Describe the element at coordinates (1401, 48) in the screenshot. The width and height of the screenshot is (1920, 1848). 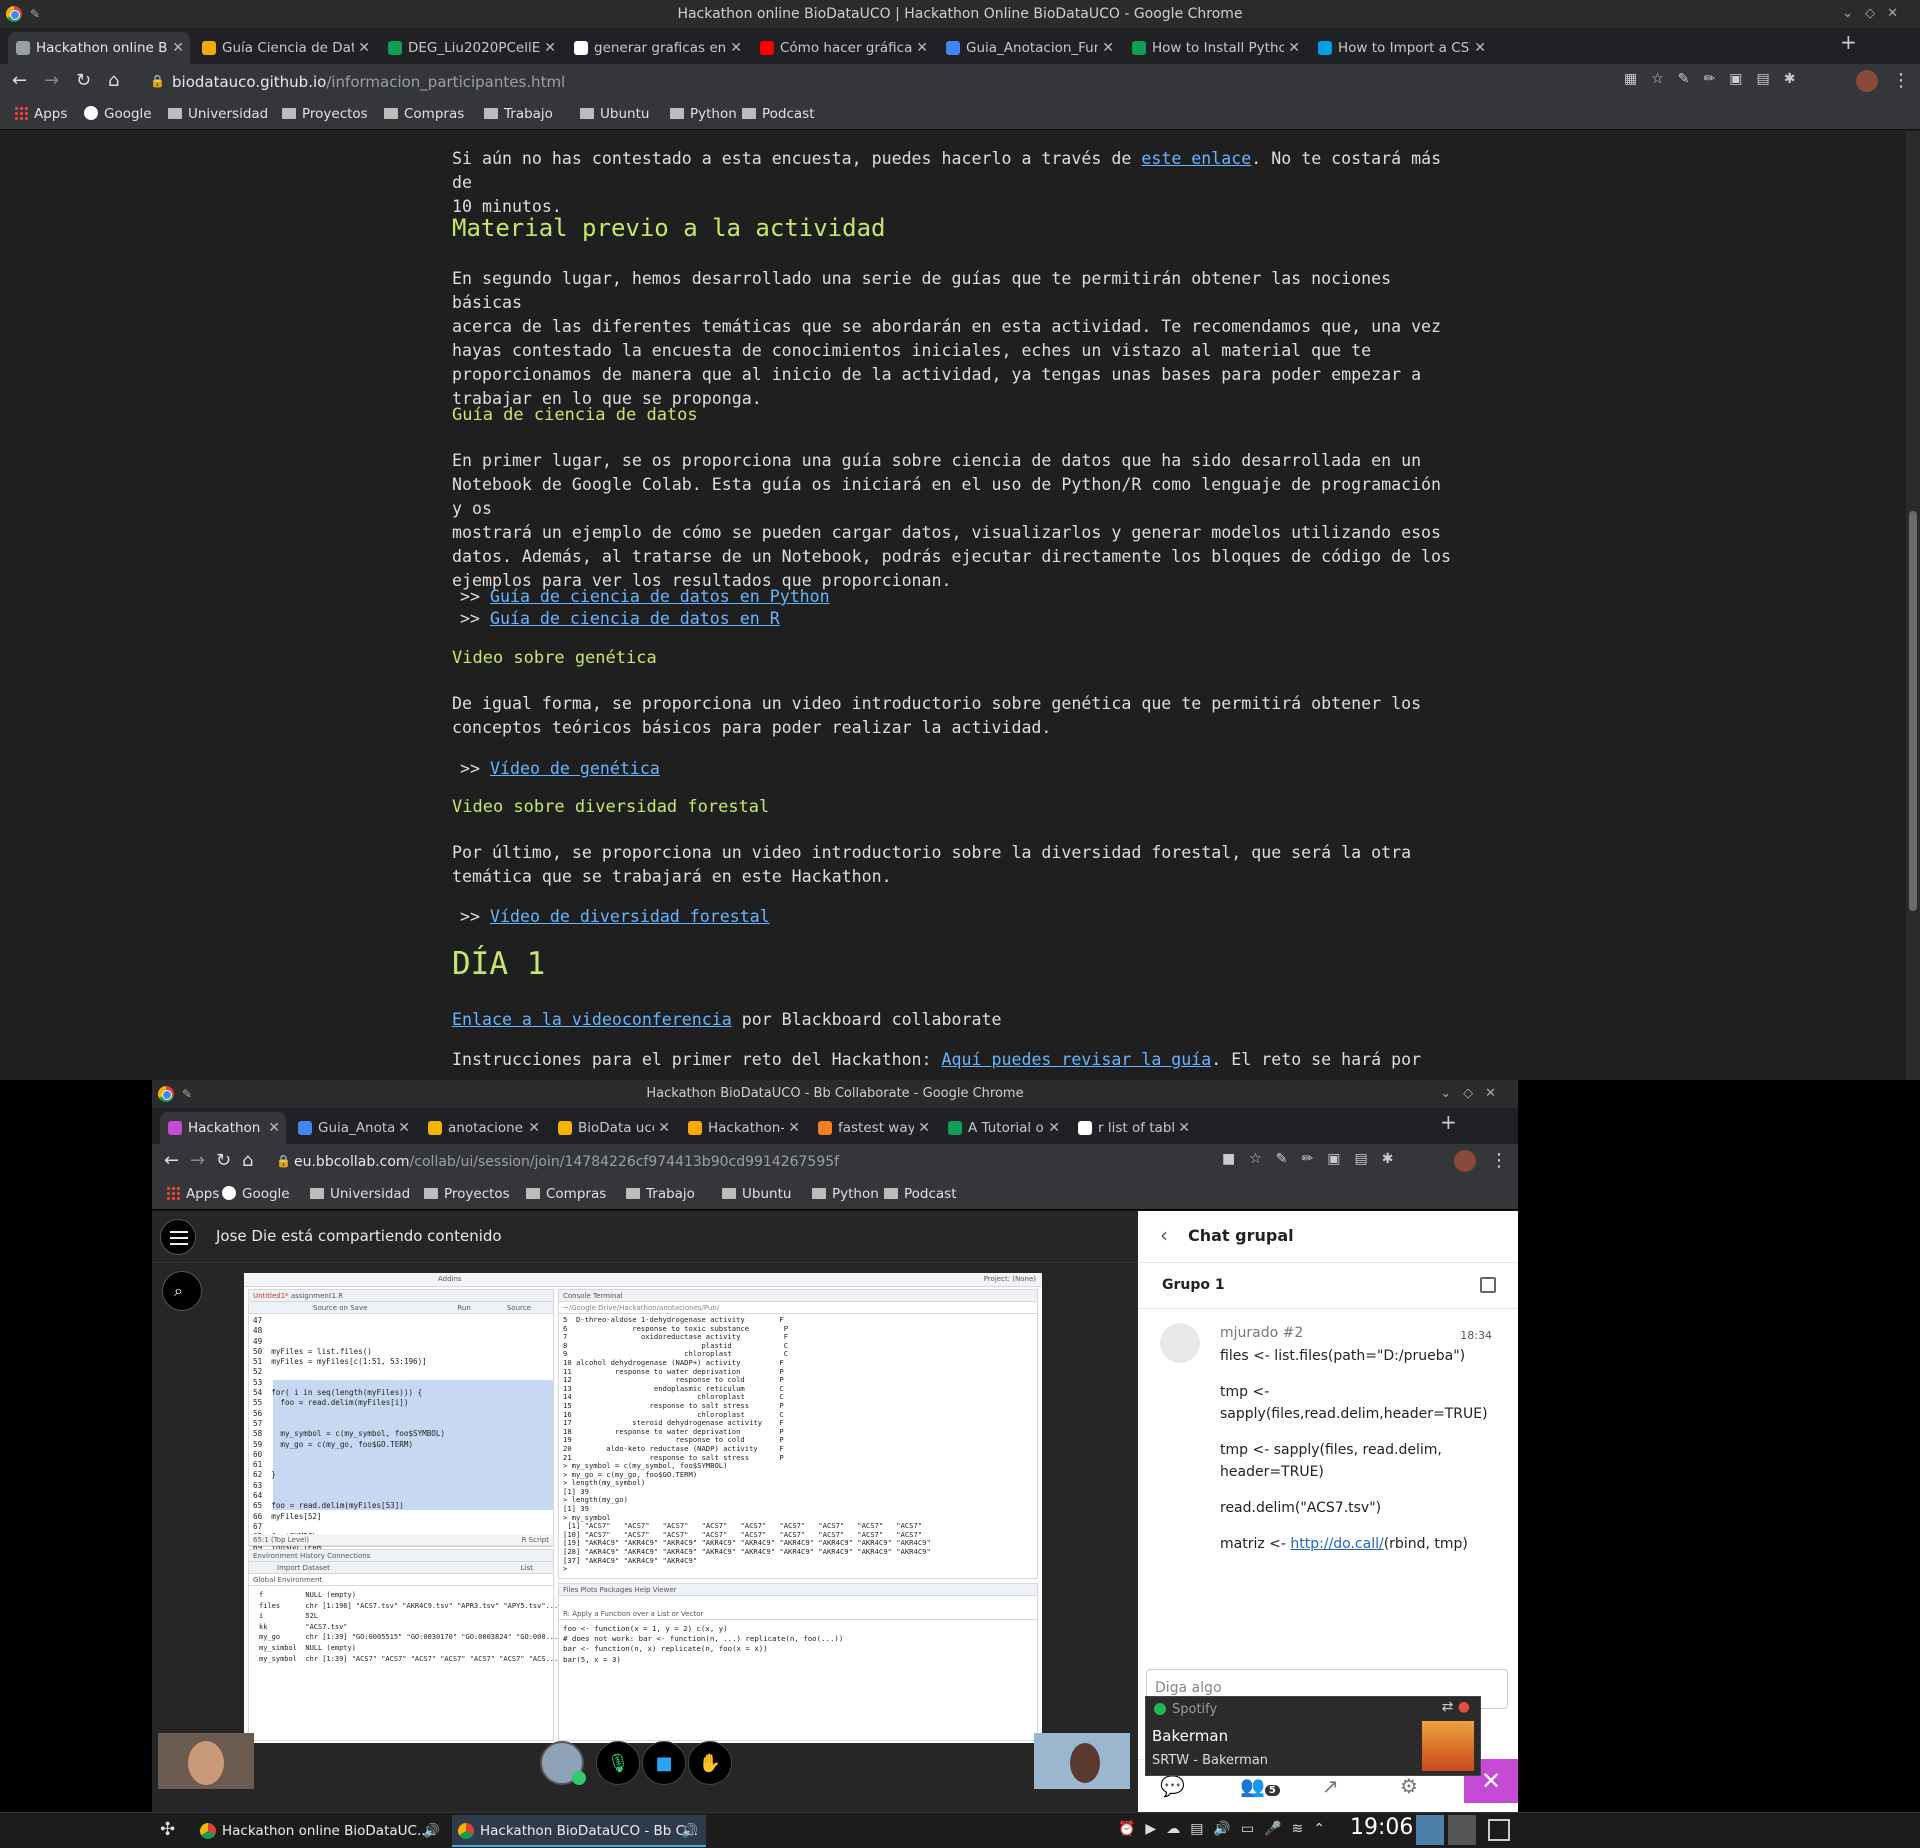
I see `browser-tab: How to Import a CSV File in✕` at that location.